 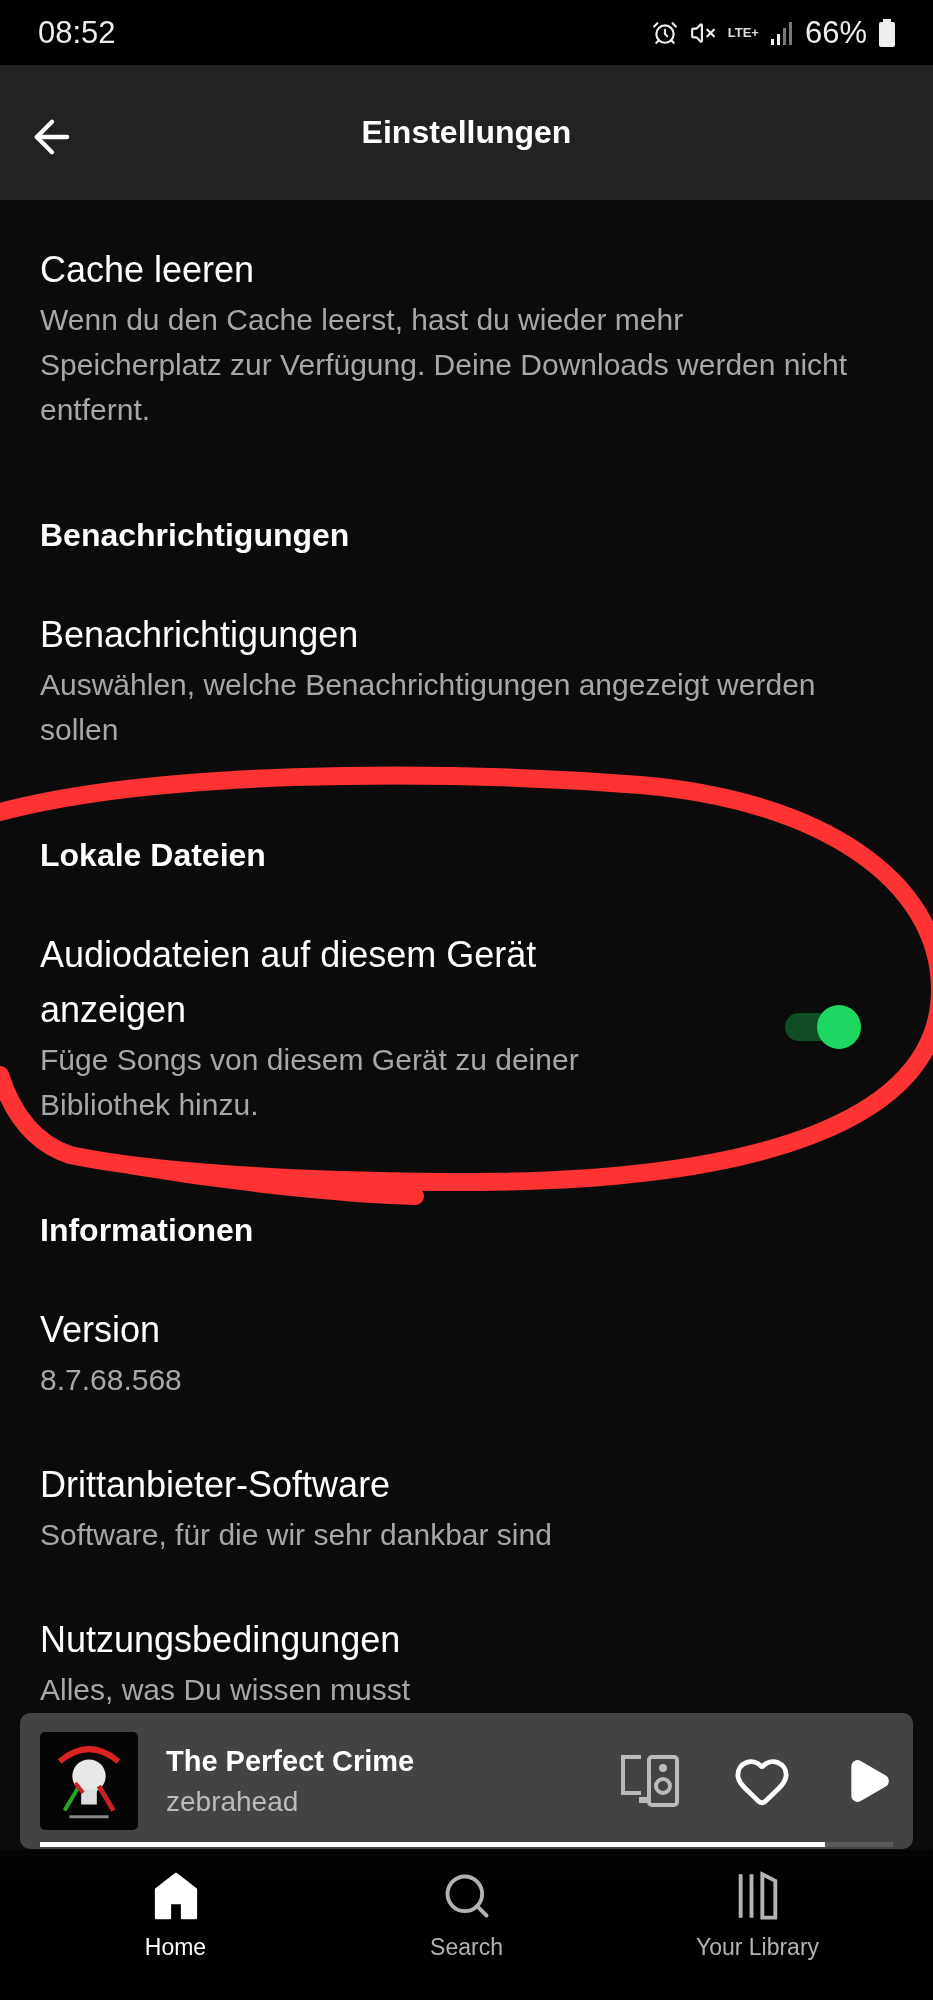 I want to click on battery-icon, so click(x=887, y=32).